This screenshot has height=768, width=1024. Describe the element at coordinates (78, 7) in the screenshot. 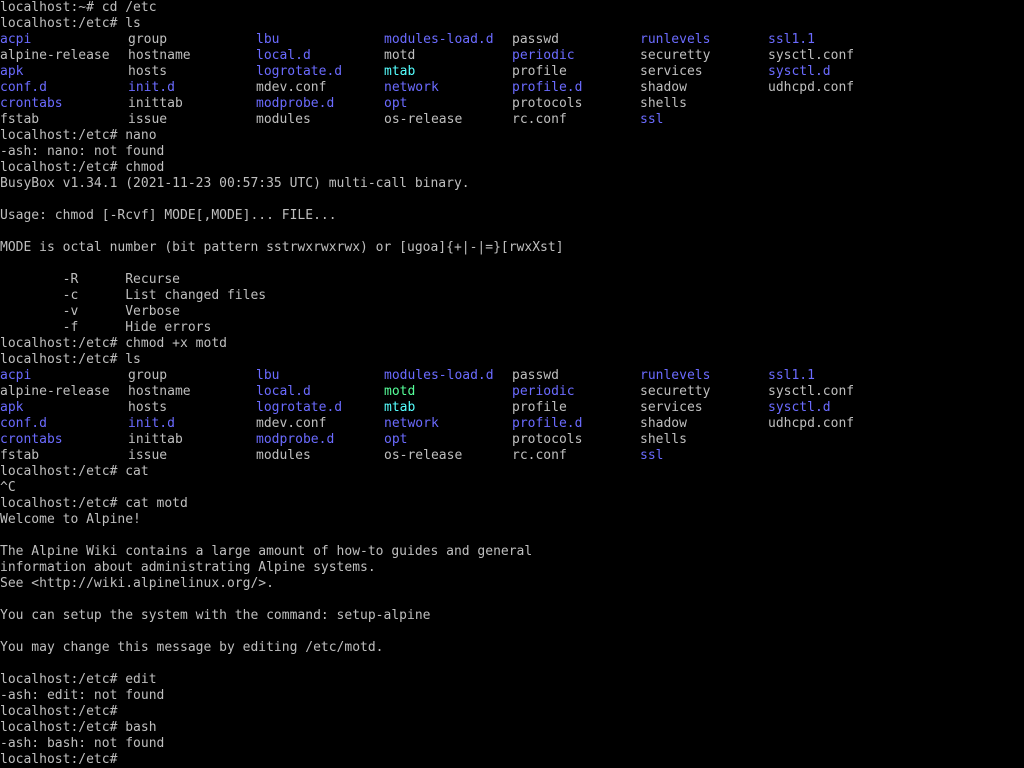

I see `line-text: localhost:~# cd /etc` at that location.